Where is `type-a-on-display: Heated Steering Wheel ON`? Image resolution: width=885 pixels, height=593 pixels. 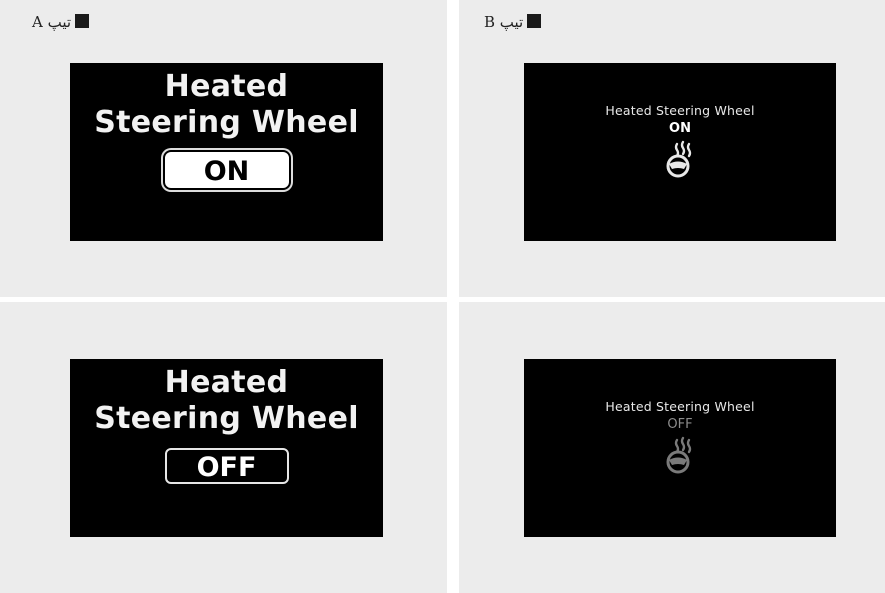
type-a-on-display: Heated Steering Wheel ON is located at coordinates (226, 152).